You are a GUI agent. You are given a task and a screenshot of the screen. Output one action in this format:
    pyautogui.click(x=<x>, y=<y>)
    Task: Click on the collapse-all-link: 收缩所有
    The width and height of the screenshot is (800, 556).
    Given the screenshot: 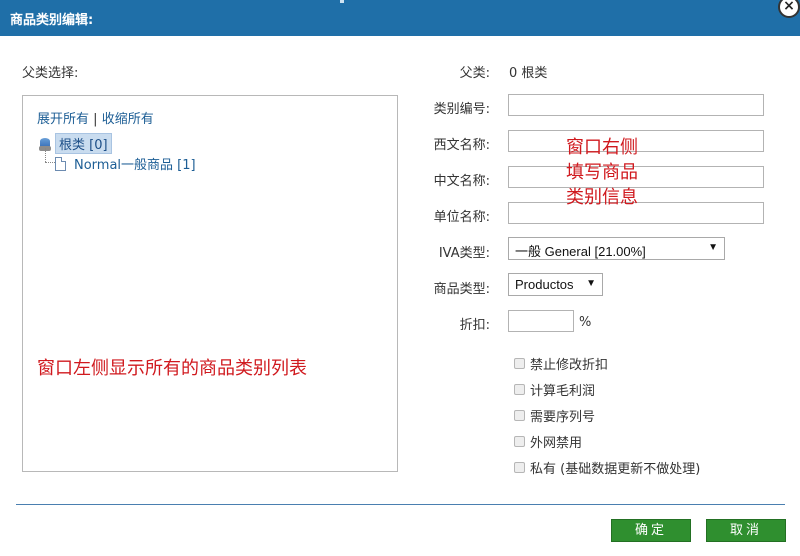 What is the action you would take?
    pyautogui.click(x=128, y=119)
    